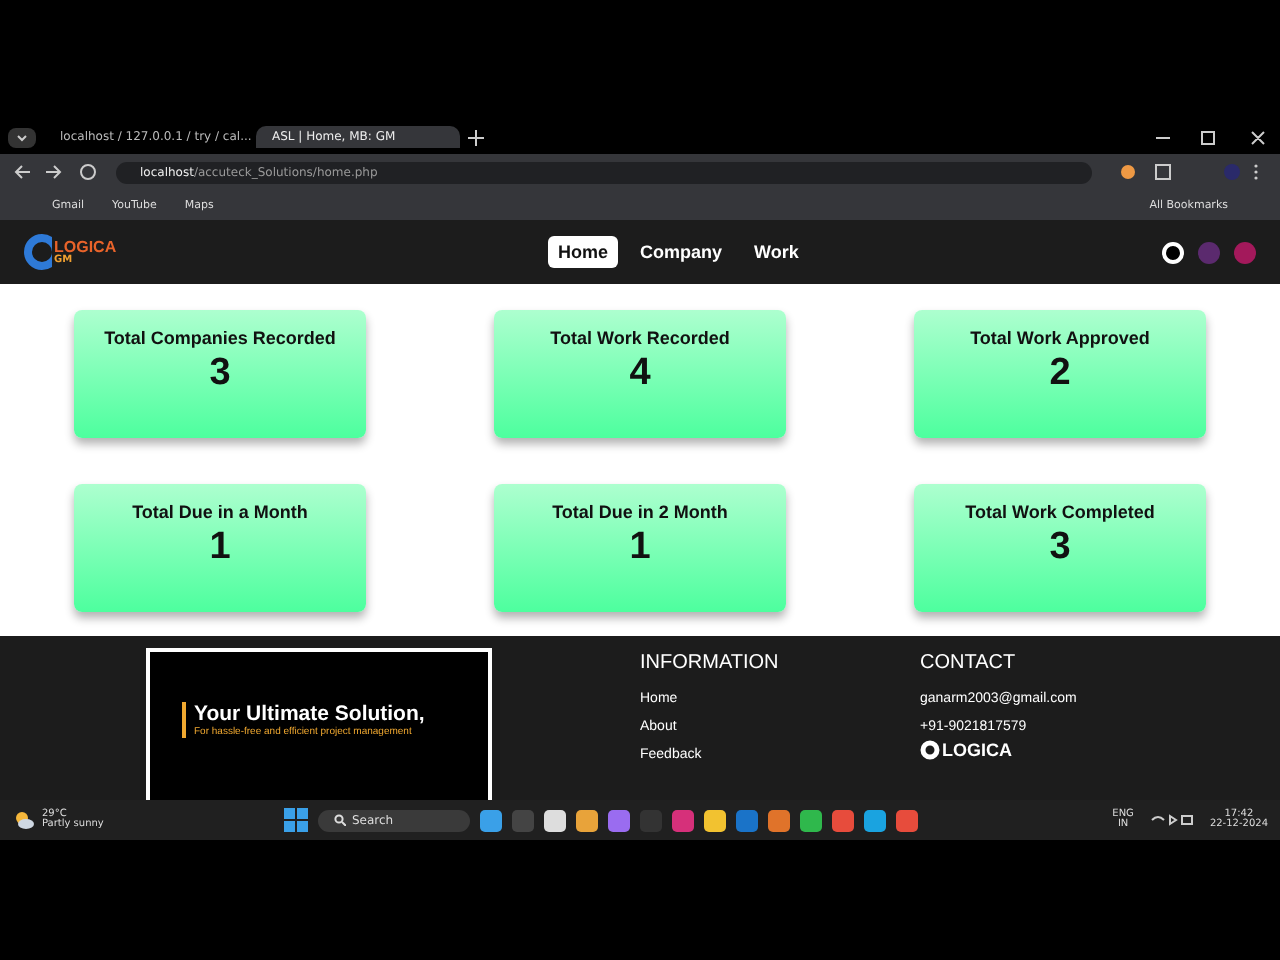 This screenshot has height=960, width=1280. I want to click on footer-logo-text: LOGICA, so click(977, 750).